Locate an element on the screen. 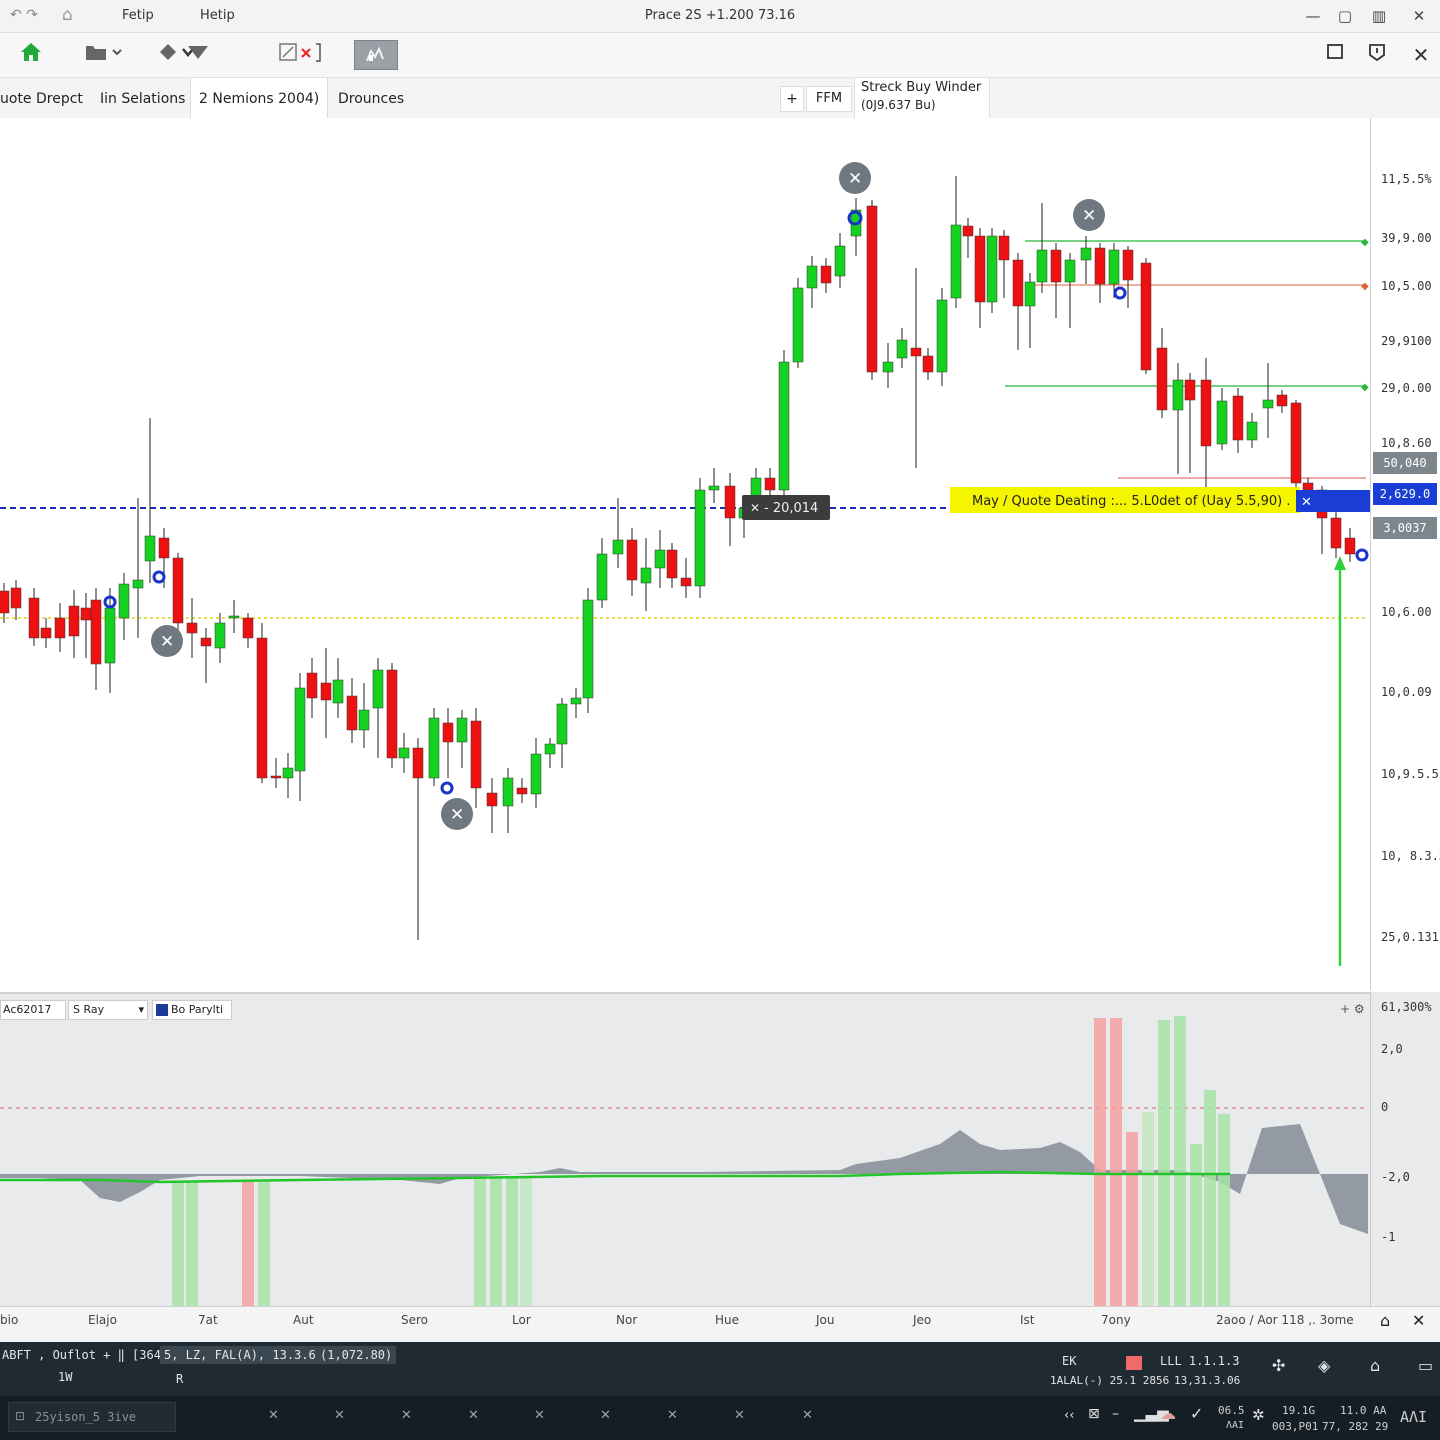 Image resolution: width=1440 pixels, height=1440 pixels. tab-drounces: Drounces is located at coordinates (371, 98).